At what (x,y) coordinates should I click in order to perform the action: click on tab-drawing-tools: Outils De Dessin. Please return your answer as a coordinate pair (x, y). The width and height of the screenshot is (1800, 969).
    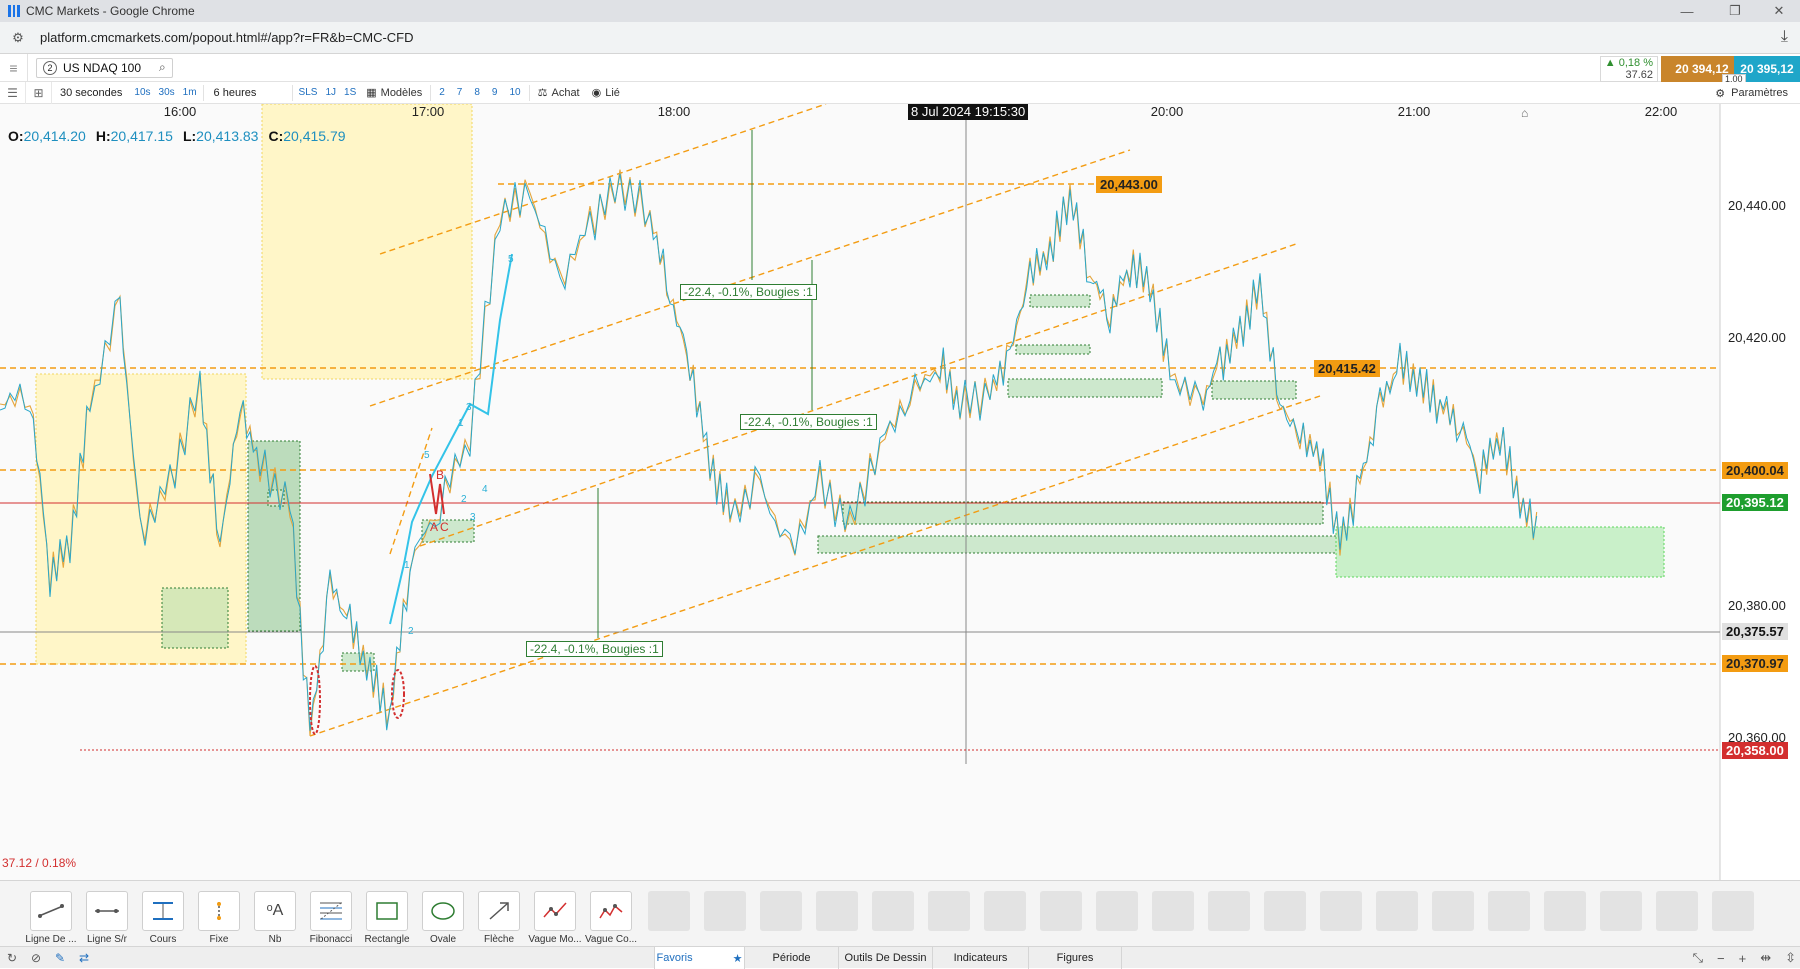
    Looking at the image, I should click on (885, 958).